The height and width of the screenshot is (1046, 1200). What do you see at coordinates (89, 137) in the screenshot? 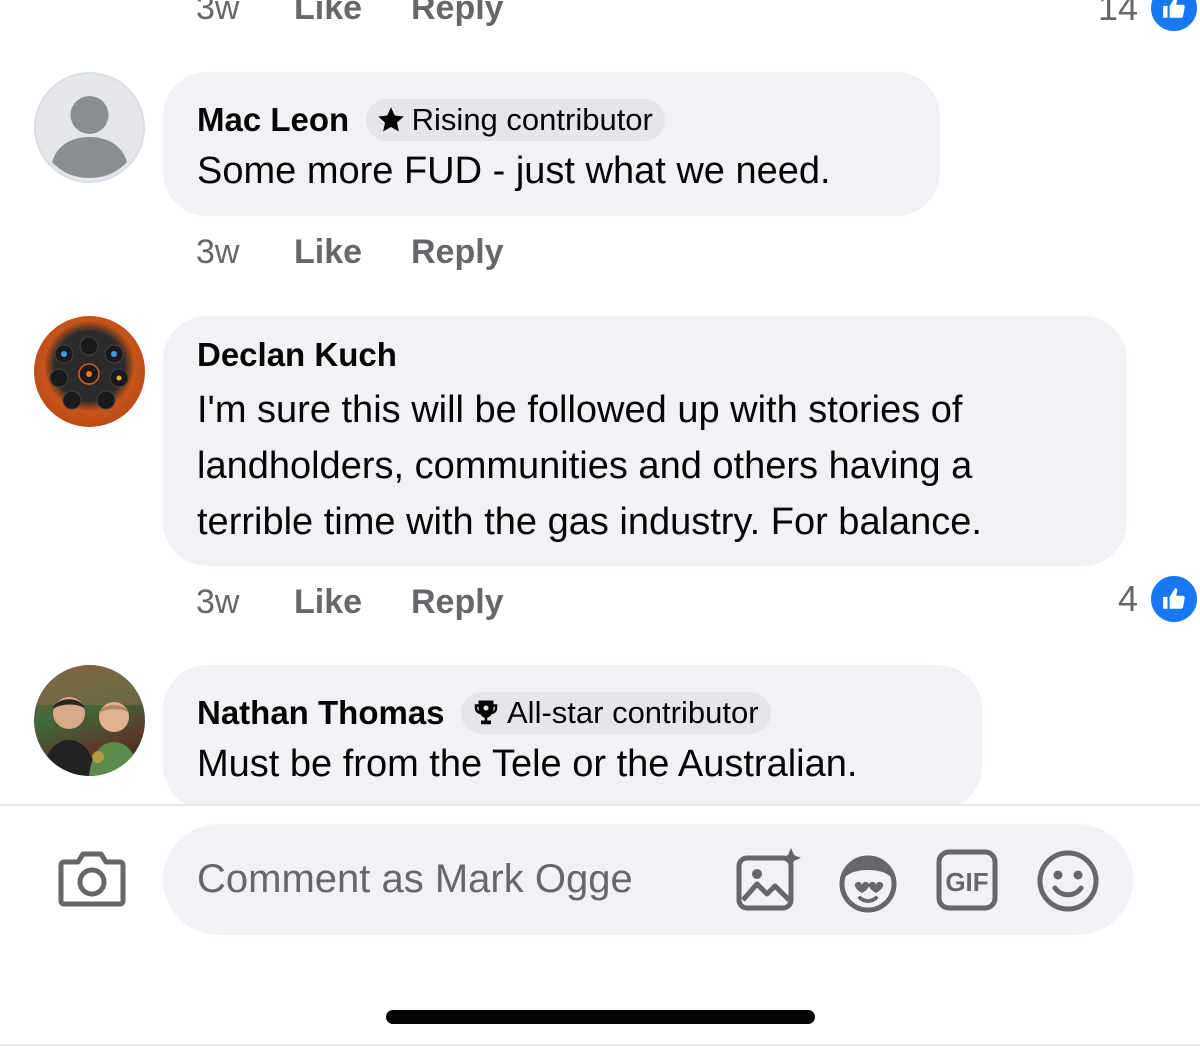
I see `default-profile-icon` at bounding box center [89, 137].